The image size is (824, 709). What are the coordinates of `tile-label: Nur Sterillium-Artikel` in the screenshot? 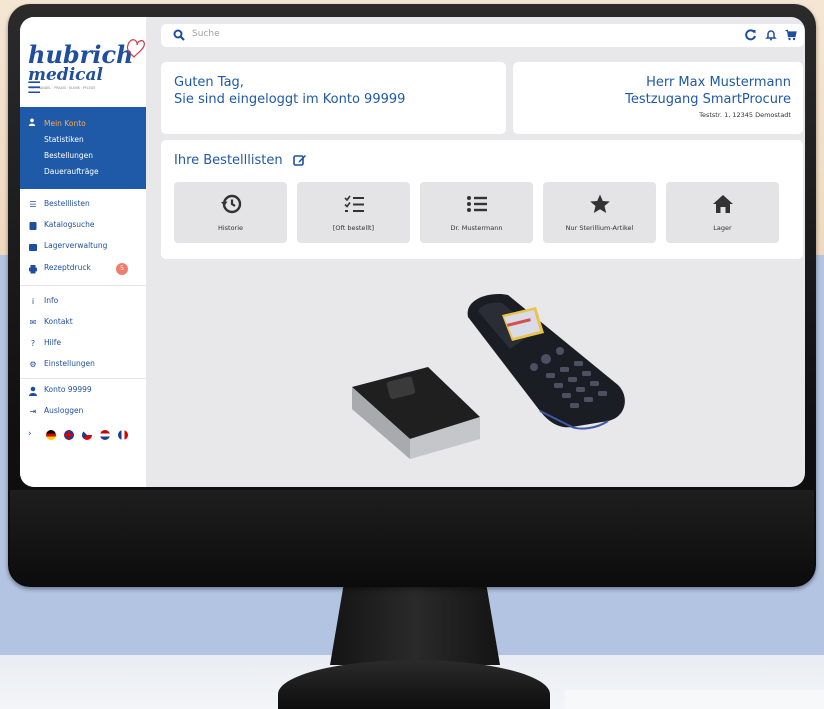 It's located at (599, 228).